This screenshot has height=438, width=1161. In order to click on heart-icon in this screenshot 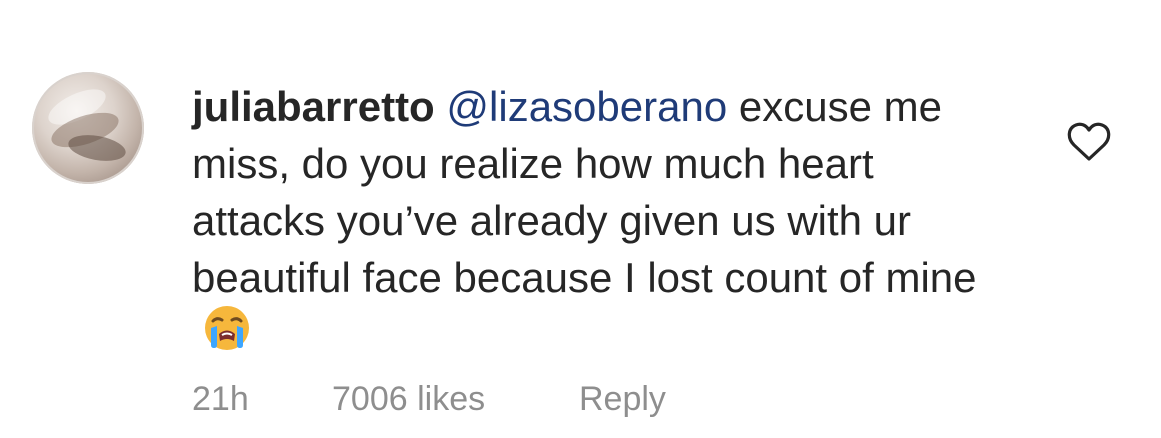, I will do `click(1089, 142)`.